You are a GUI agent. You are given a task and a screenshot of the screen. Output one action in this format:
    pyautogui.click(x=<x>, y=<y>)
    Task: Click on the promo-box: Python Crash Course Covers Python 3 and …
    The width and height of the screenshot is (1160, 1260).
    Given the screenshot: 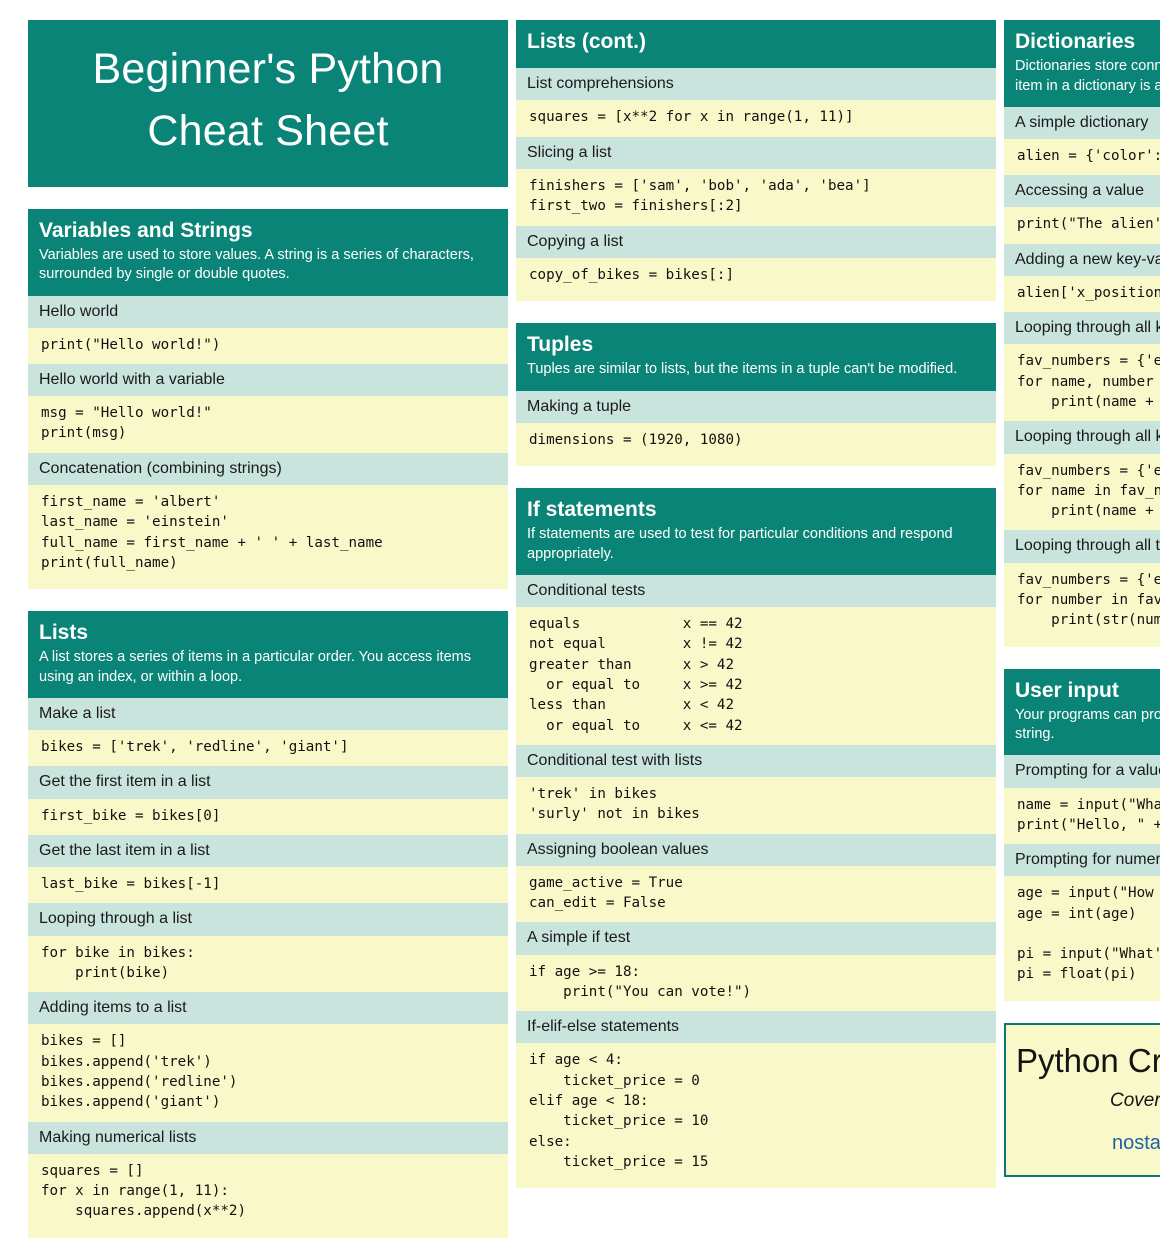 What is the action you would take?
    pyautogui.click(x=1082, y=1100)
    